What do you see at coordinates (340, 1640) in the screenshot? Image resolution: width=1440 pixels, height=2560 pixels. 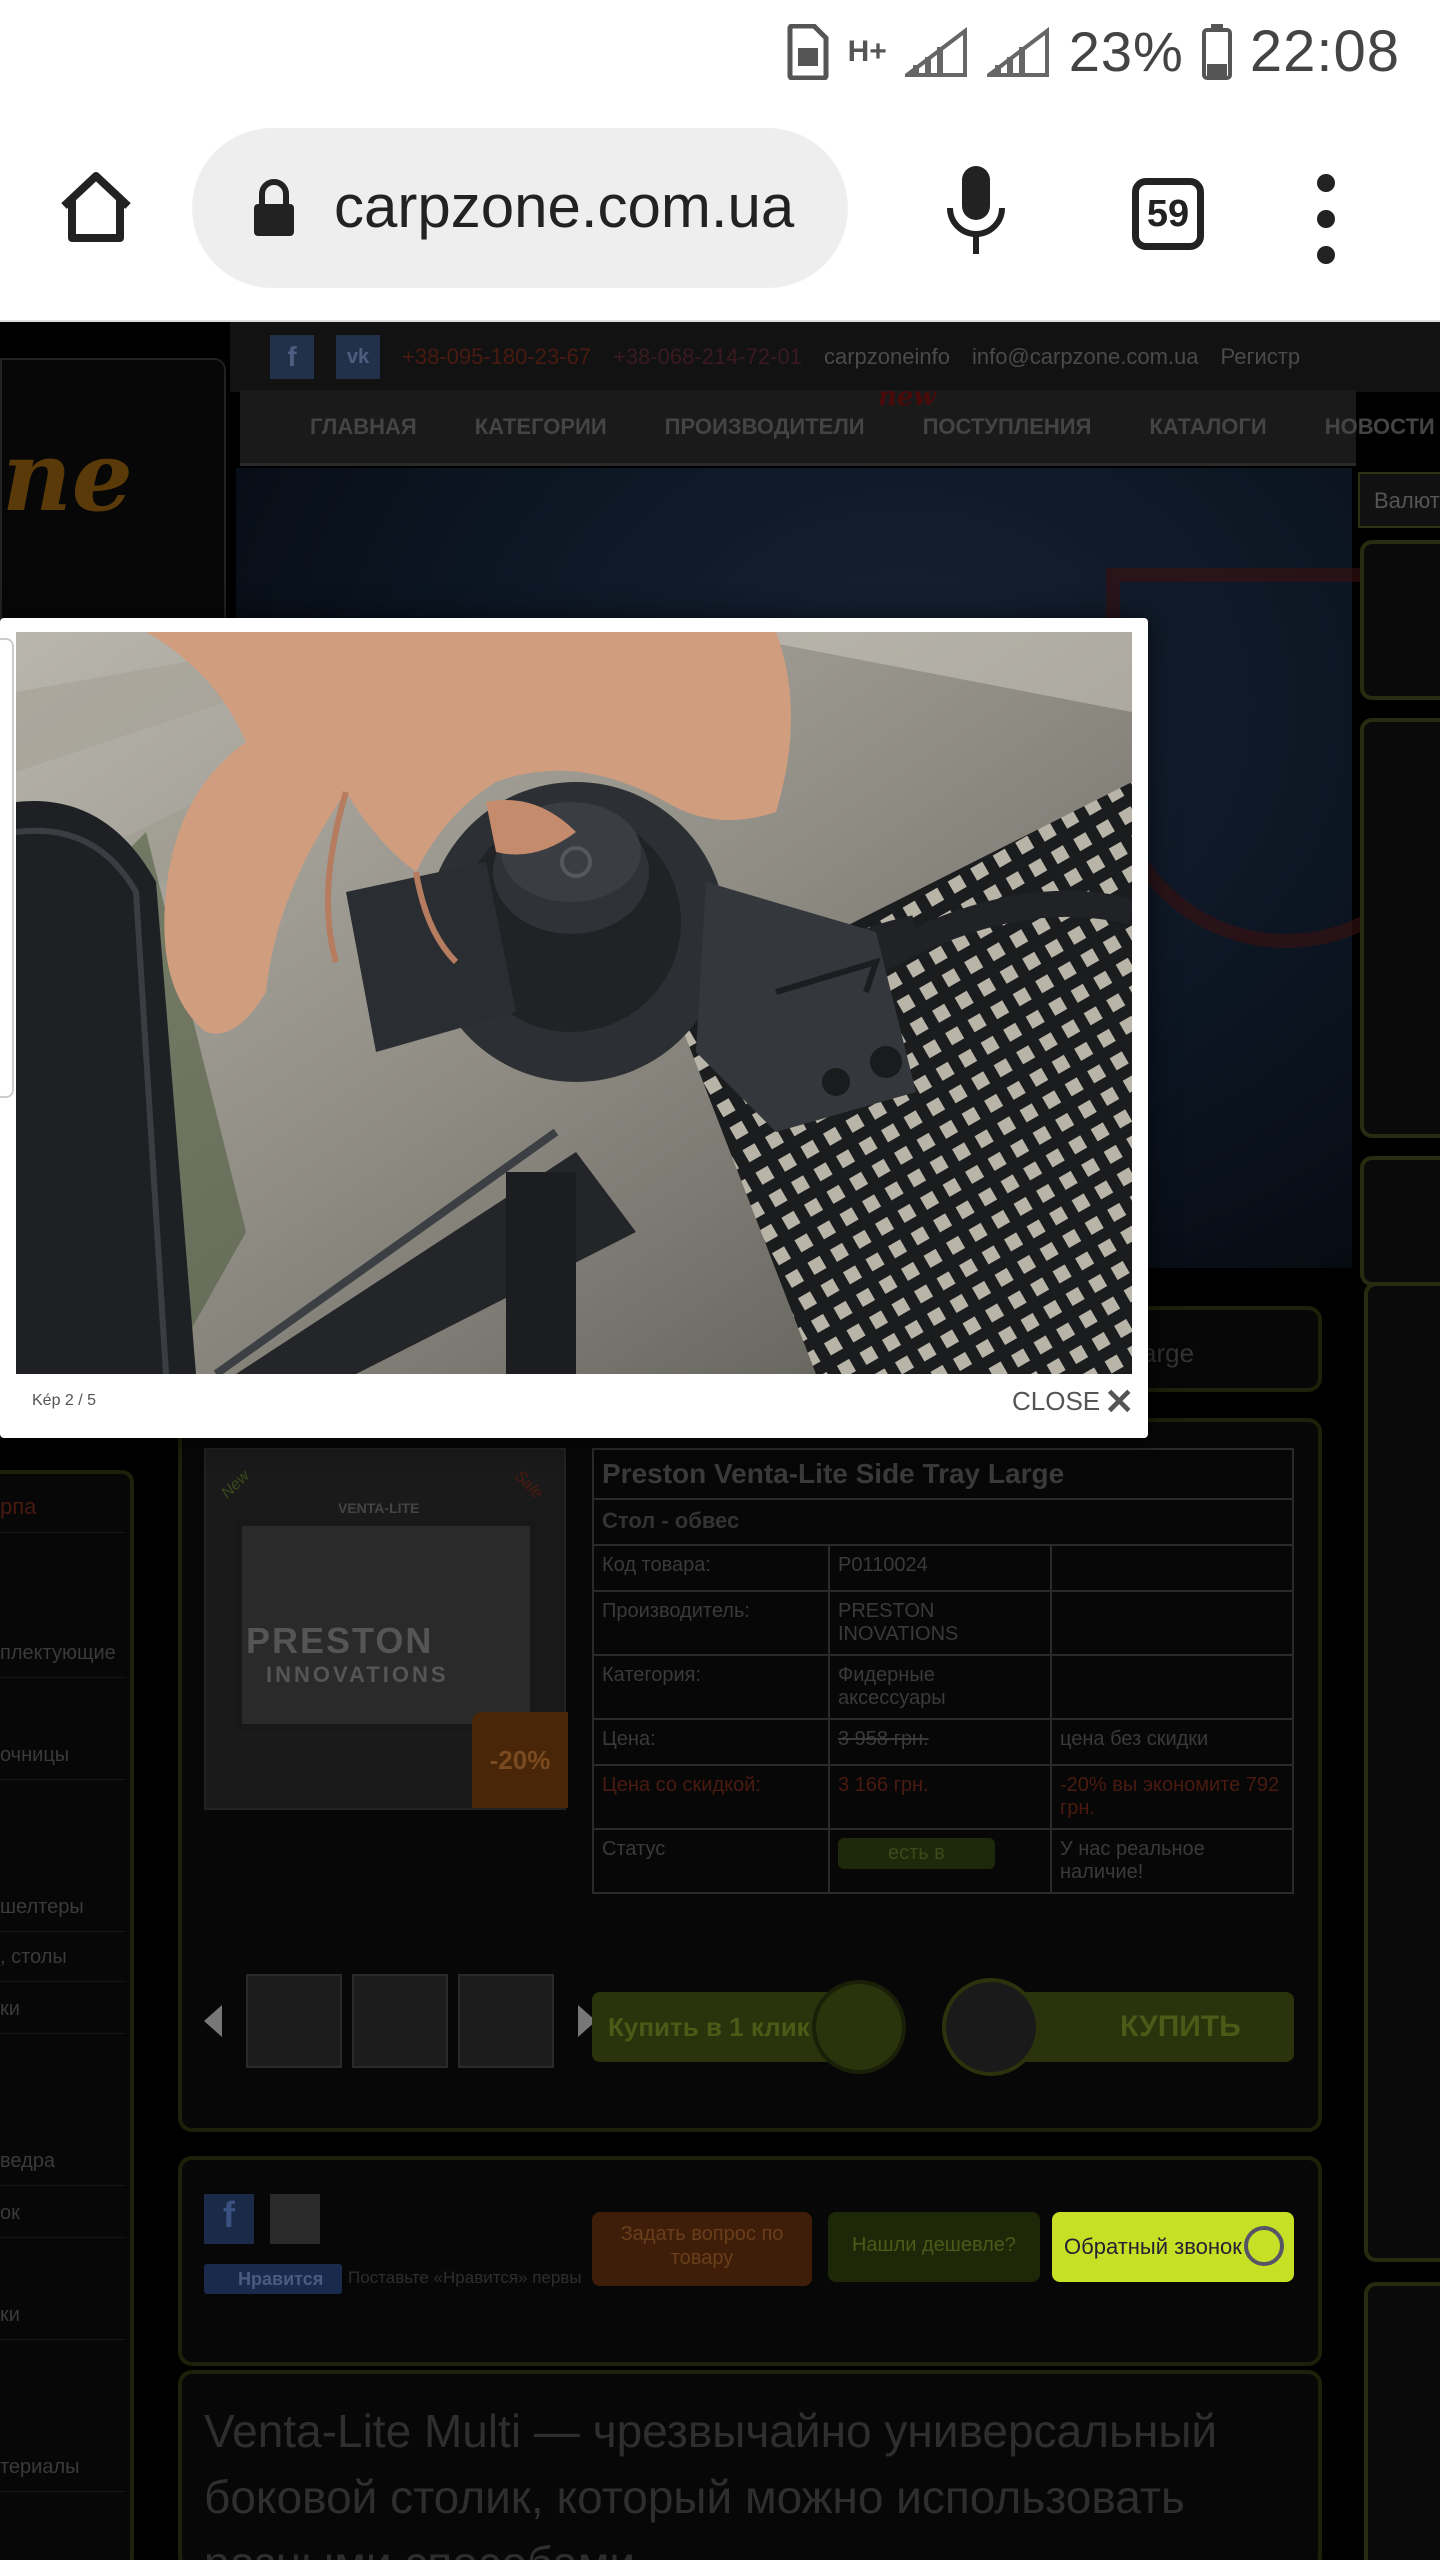 I see `product-image-brand: PRESTON` at bounding box center [340, 1640].